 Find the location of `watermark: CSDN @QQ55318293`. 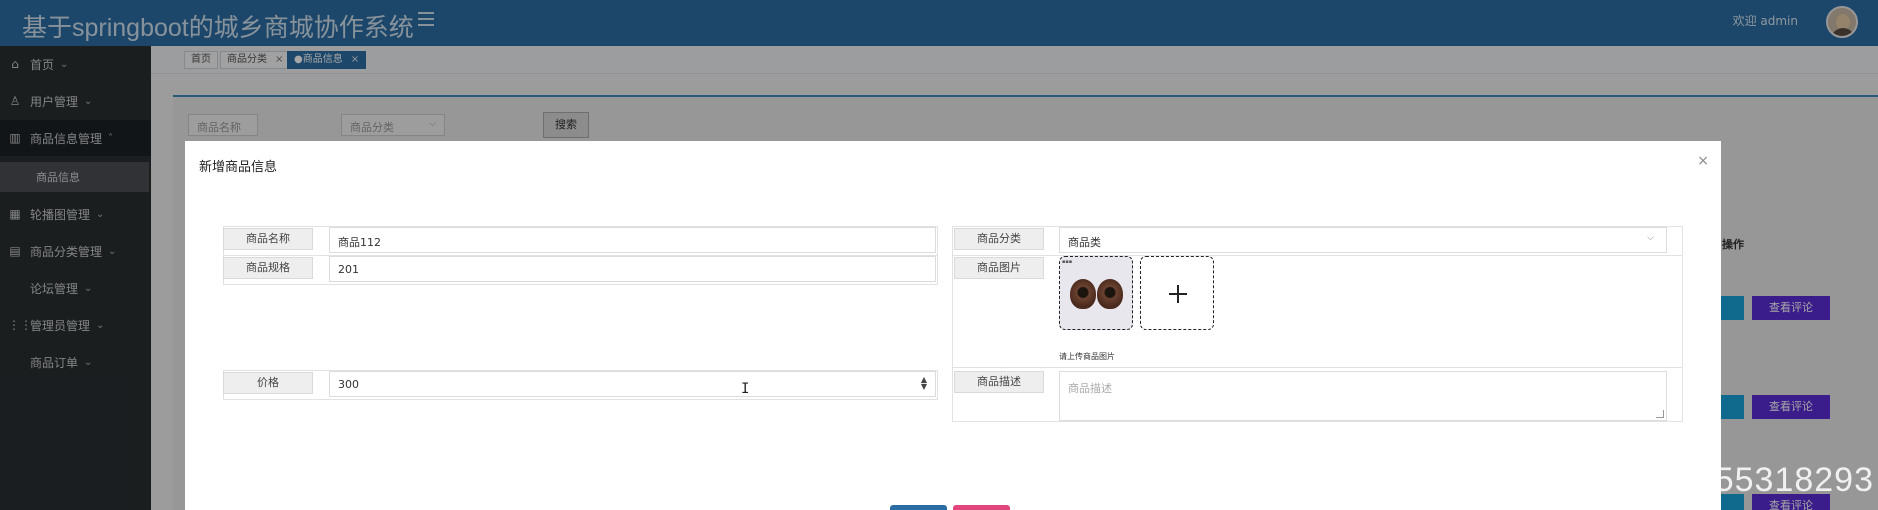

watermark: CSDN @QQ55318293 is located at coordinates (1693, 480).